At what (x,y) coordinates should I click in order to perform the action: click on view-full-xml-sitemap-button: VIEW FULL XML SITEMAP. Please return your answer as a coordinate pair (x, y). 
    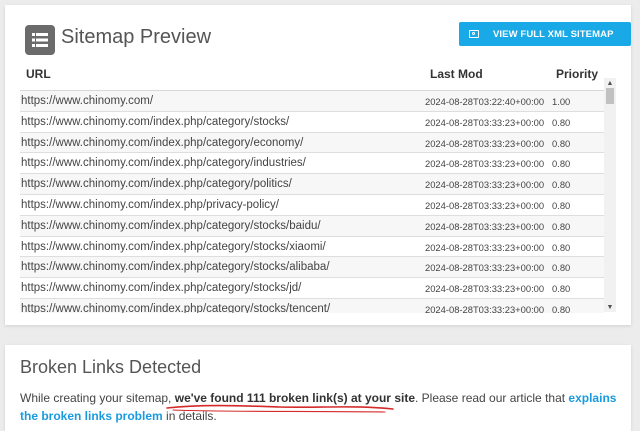
    Looking at the image, I should click on (545, 34).